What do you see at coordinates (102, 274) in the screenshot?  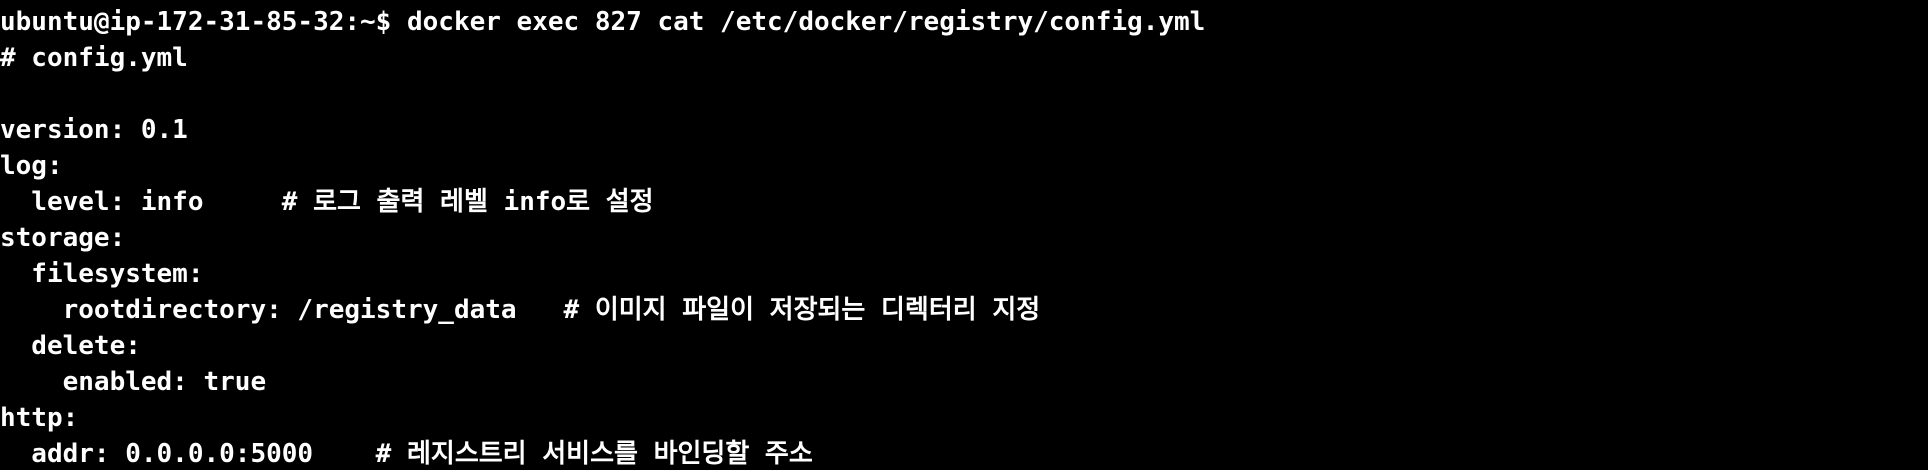 I see `terminal-line: filesystem:` at bounding box center [102, 274].